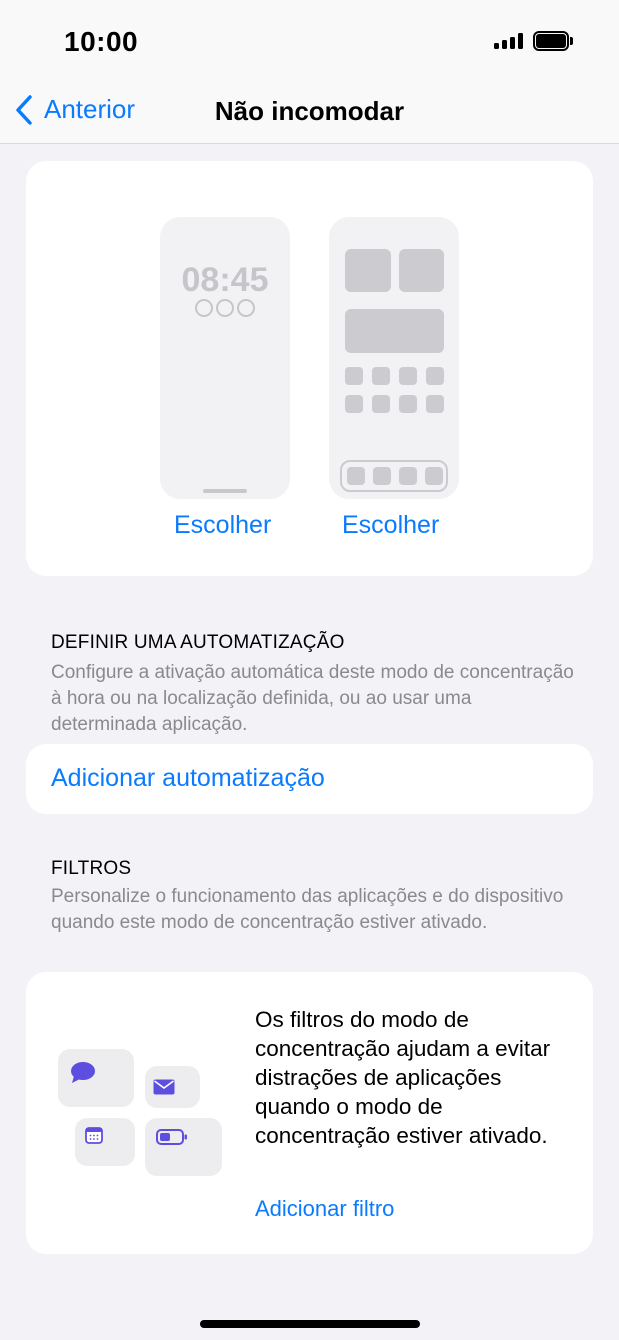  Describe the element at coordinates (171, 1137) in the screenshot. I see `battery-low-icon` at that location.